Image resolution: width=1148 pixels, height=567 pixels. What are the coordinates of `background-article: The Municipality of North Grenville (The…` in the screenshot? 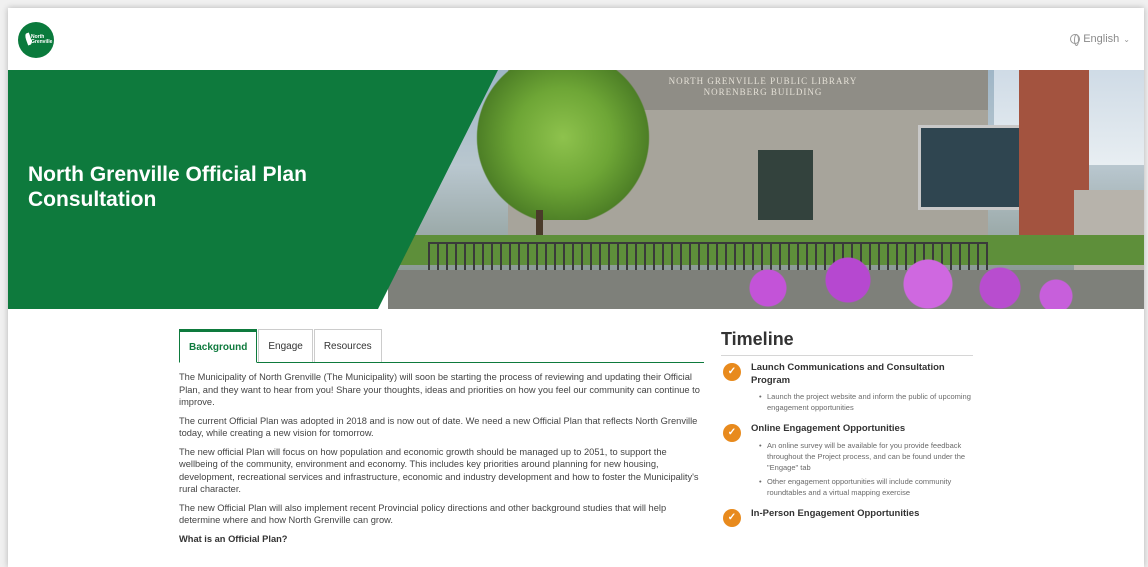 It's located at (441, 461).